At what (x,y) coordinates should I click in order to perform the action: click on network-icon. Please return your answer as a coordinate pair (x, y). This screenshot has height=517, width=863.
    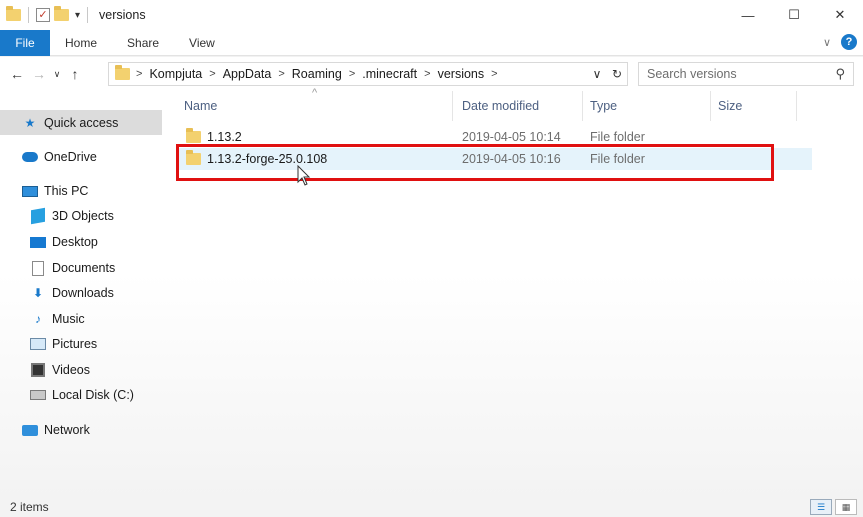
    Looking at the image, I should click on (30, 430).